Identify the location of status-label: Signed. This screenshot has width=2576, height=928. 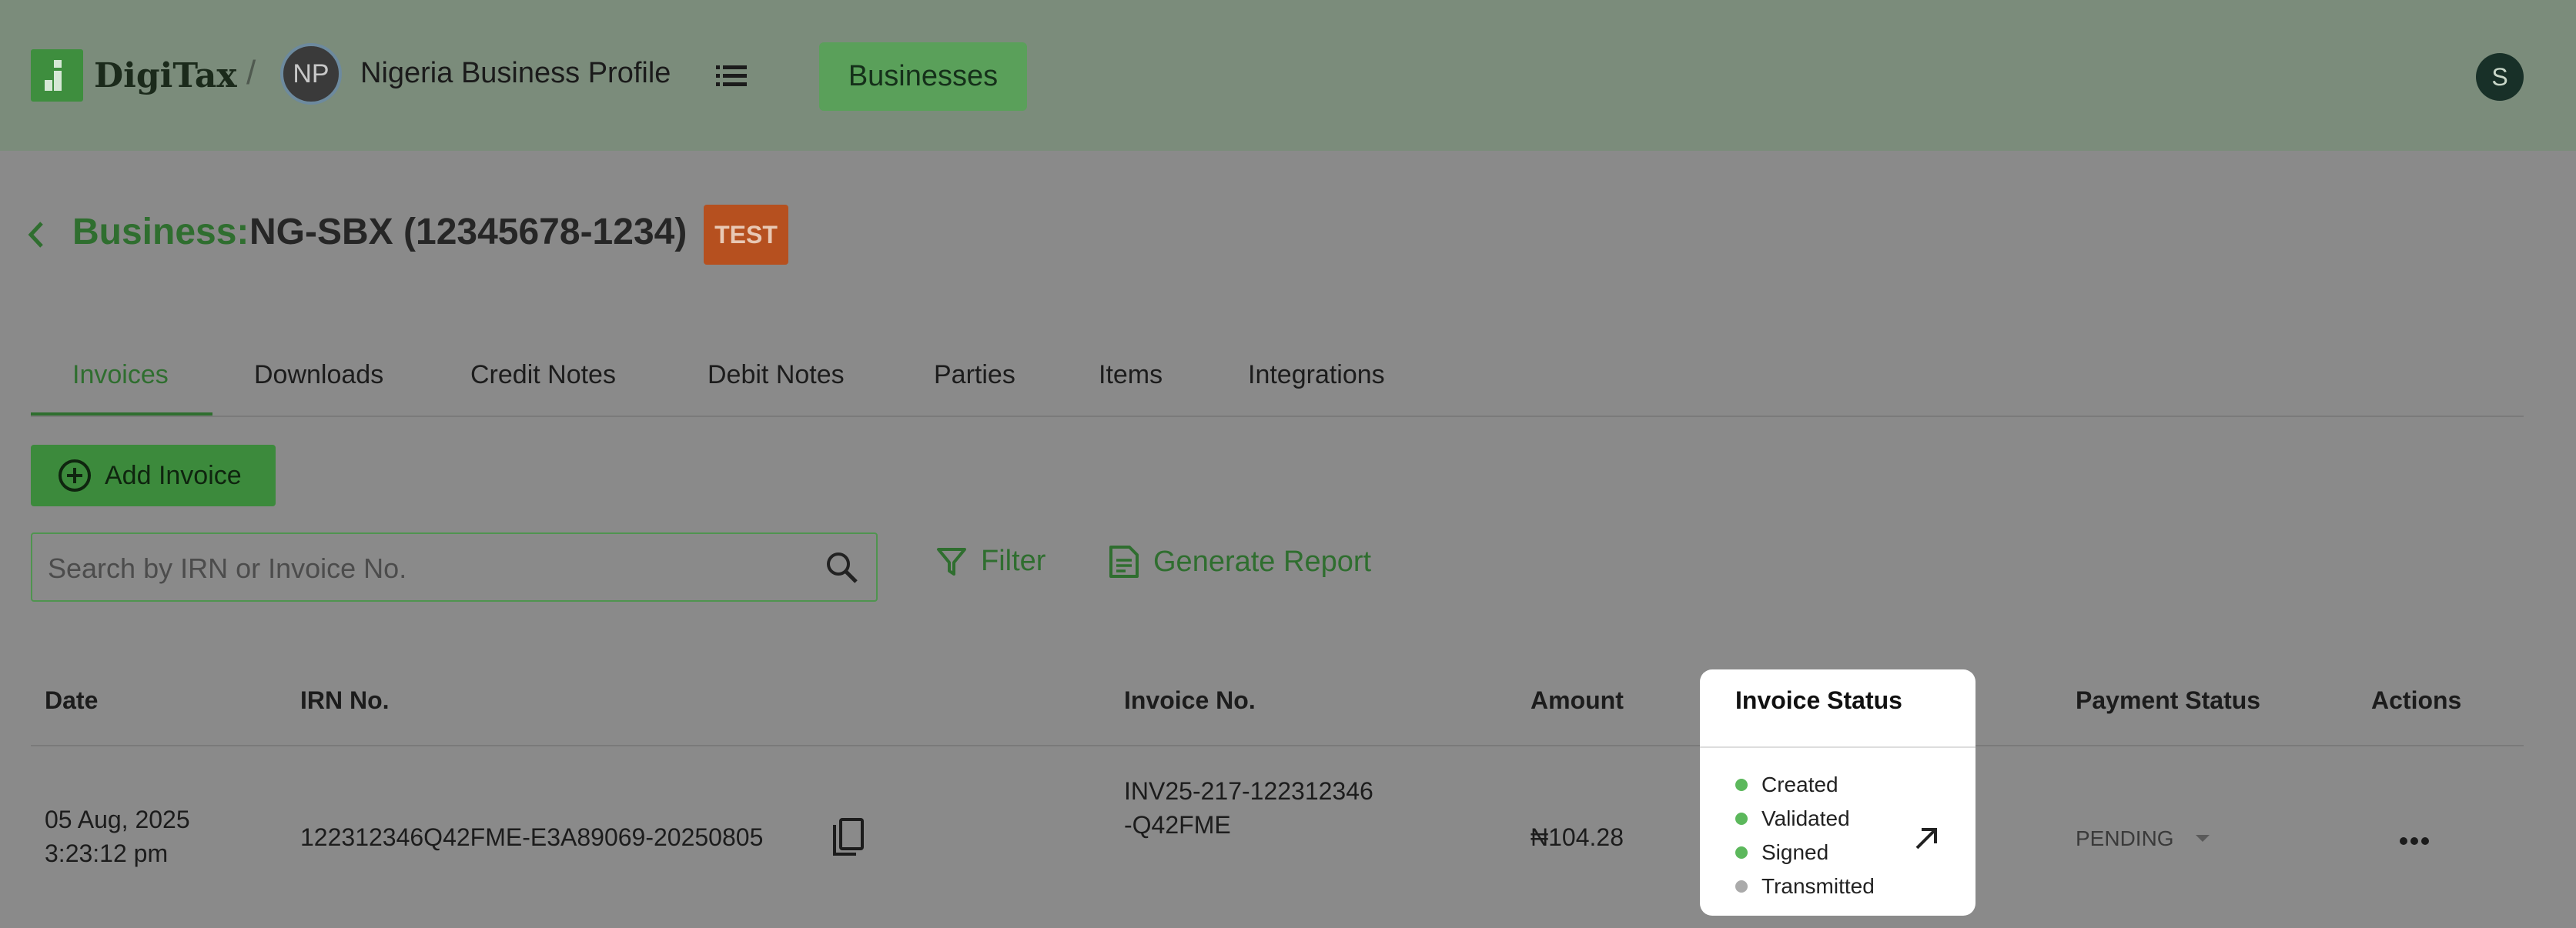
(1795, 852).